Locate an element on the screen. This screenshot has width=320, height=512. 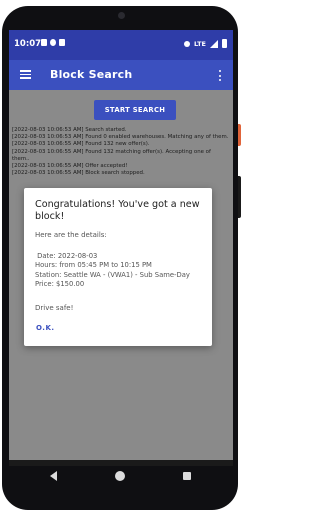
signal-icon is located at coordinates (214, 43).